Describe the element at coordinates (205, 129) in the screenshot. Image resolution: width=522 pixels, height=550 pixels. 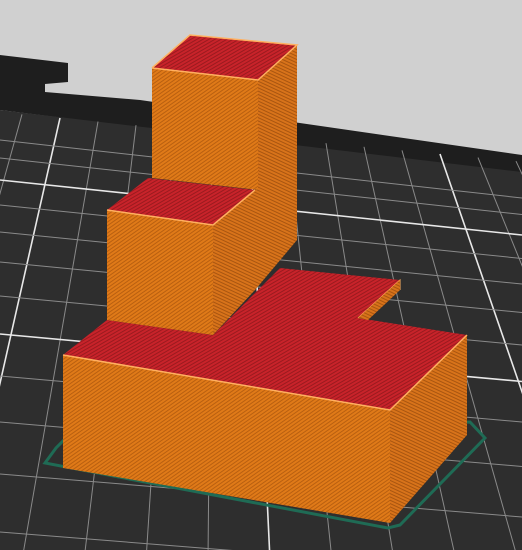
I see `column-front-face` at that location.